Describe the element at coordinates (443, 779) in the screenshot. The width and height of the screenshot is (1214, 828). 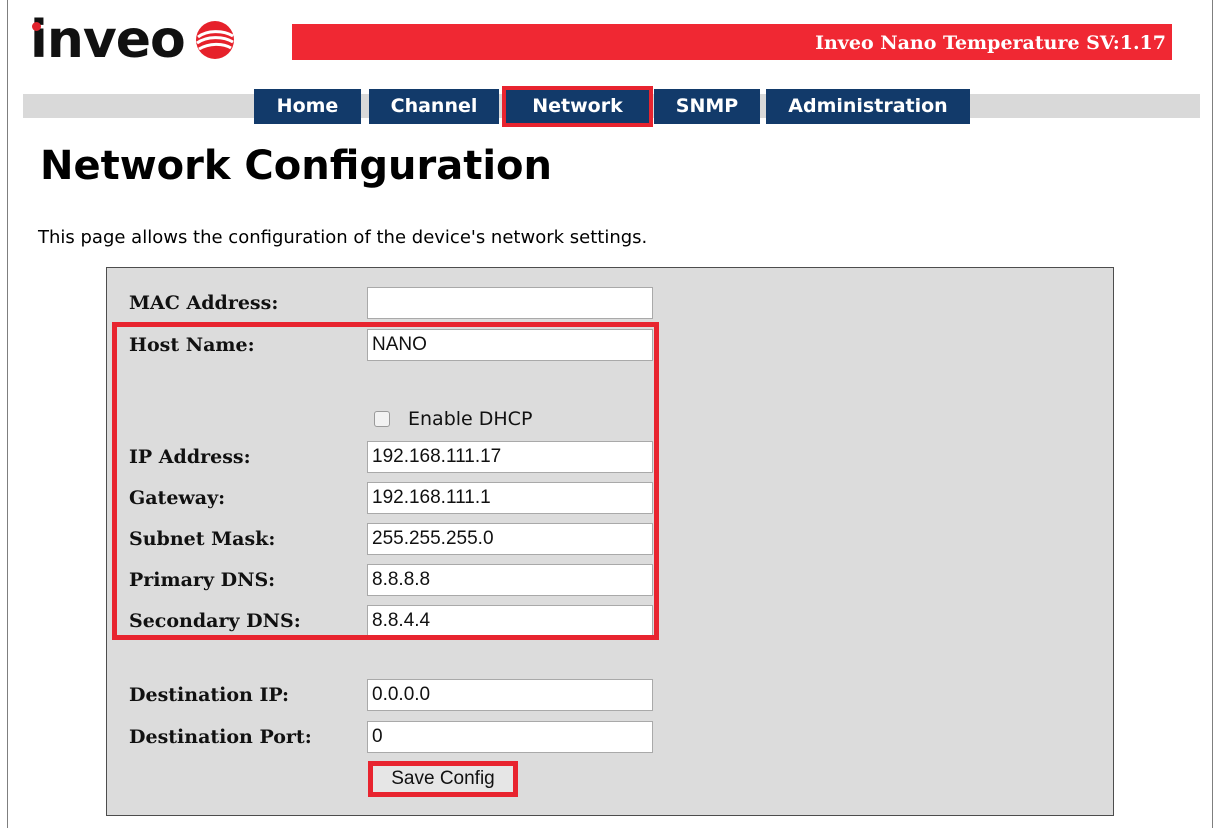
I see `save-config-button: Save Config` at that location.